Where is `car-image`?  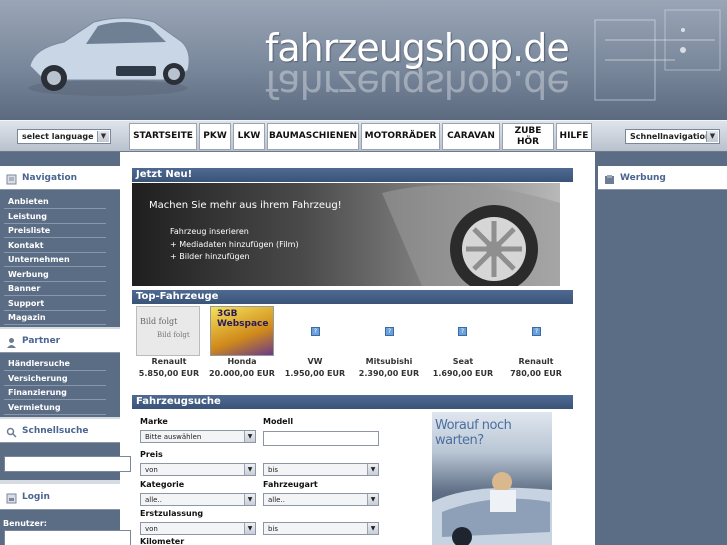
car-image is located at coordinates (109, 56).